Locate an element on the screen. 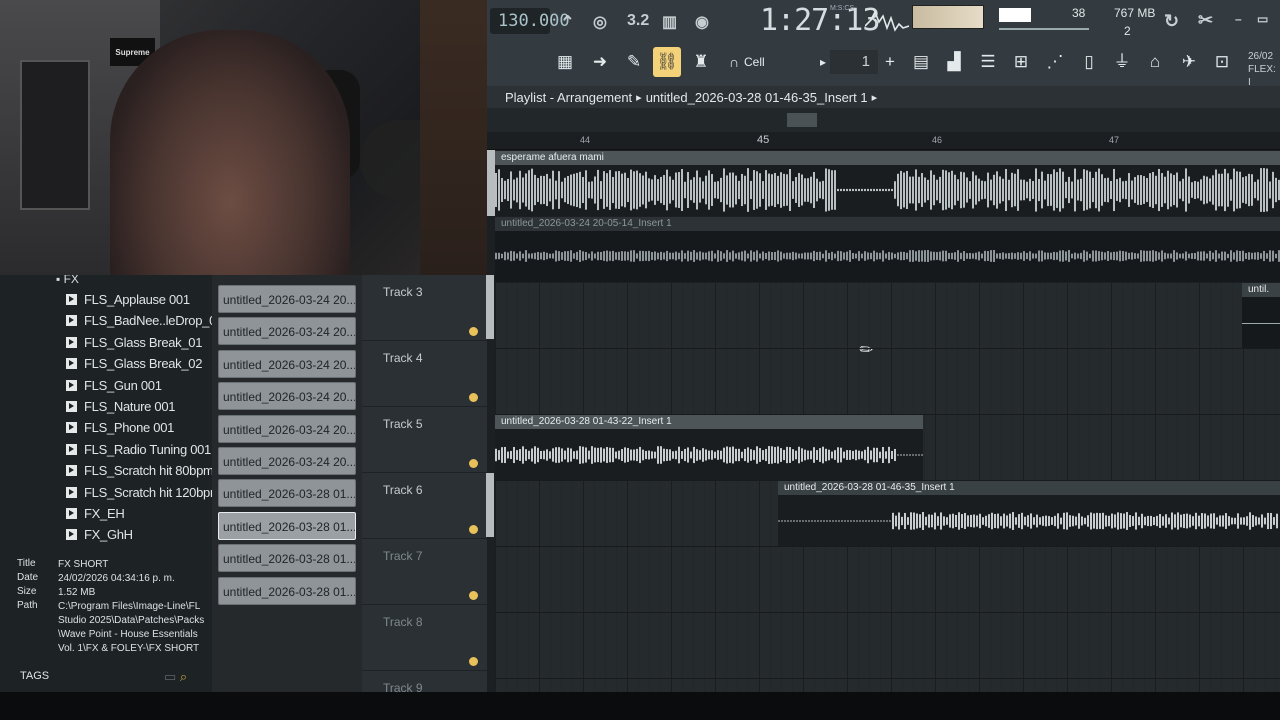 This screenshot has height=720, width=1280. snap-selector: Cell is located at coordinates (754, 62).